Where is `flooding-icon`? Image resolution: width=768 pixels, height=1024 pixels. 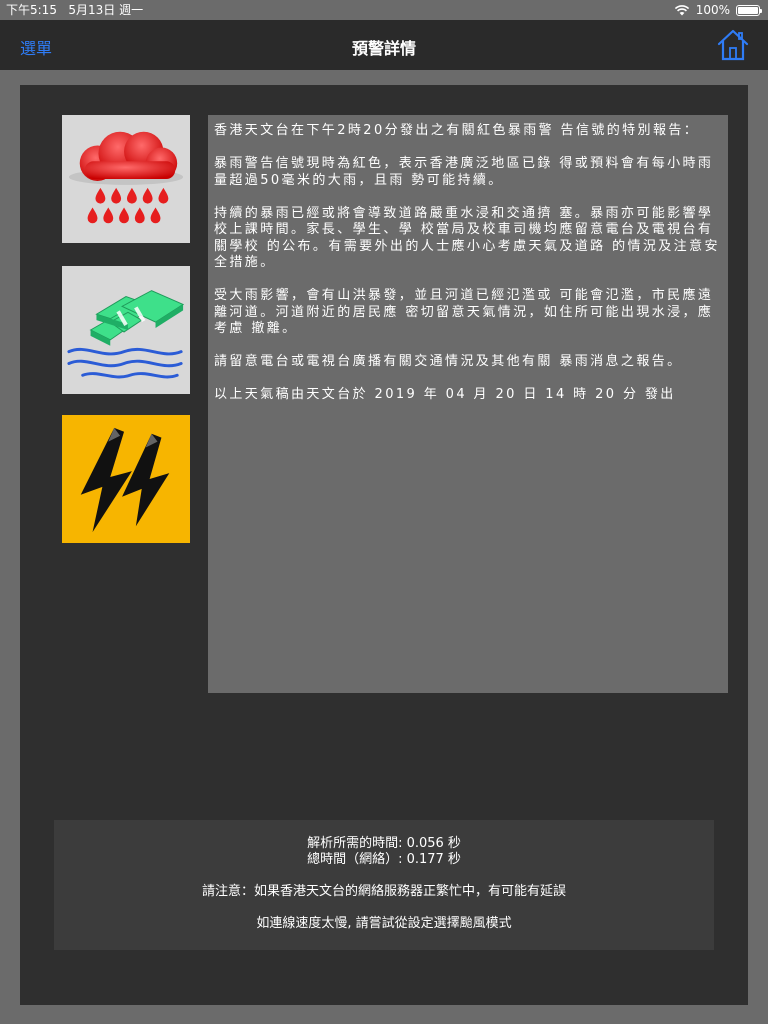 flooding-icon is located at coordinates (126, 330).